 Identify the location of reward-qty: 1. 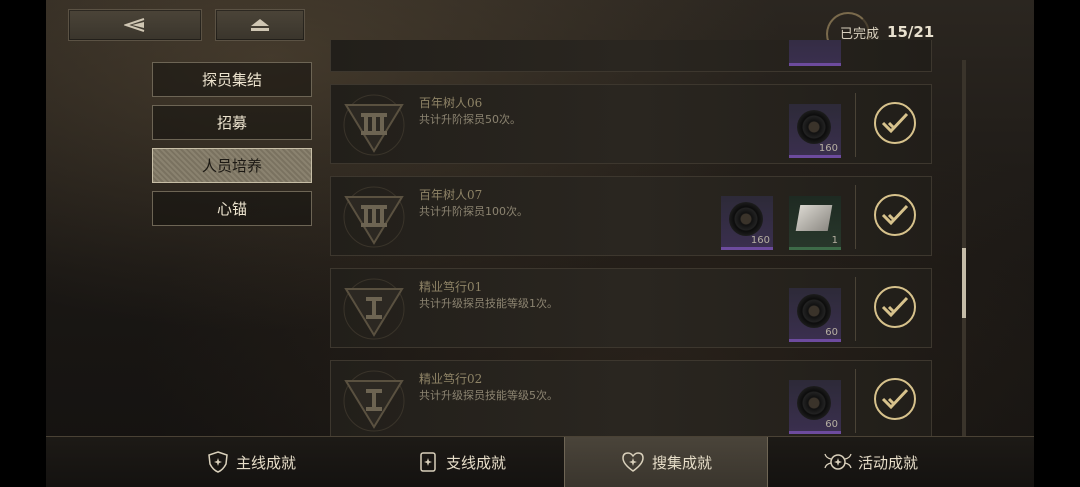
(834, 240).